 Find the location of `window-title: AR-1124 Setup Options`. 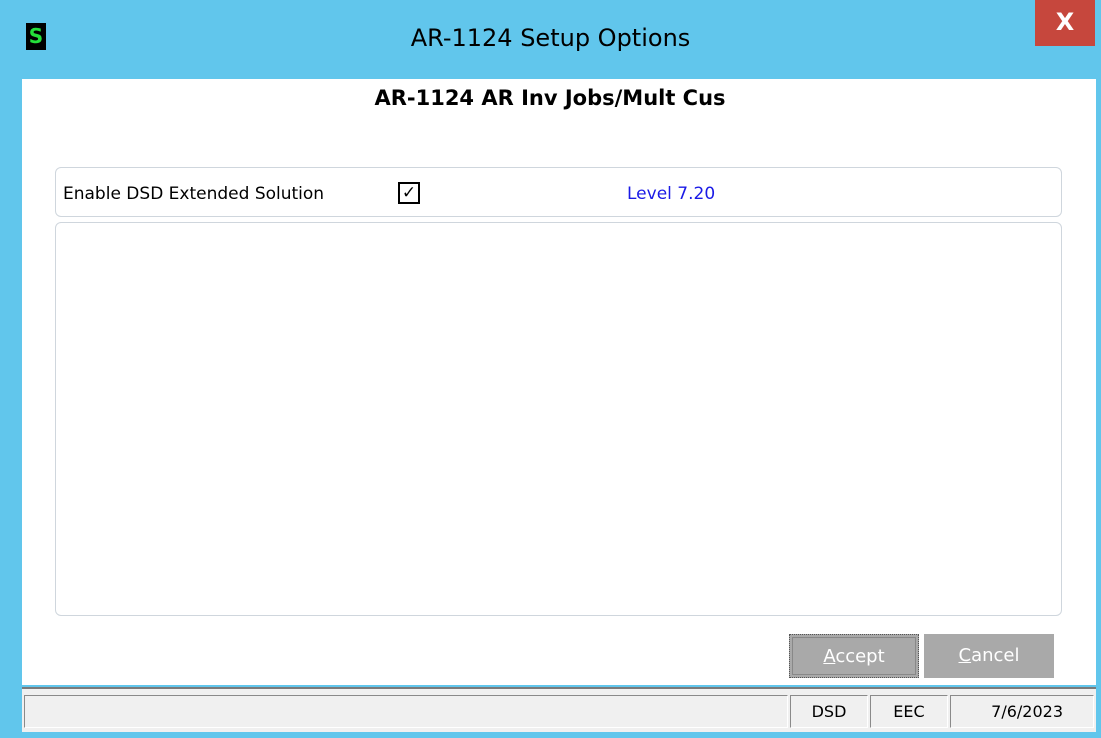

window-title: AR-1124 Setup Options is located at coordinates (550, 38).